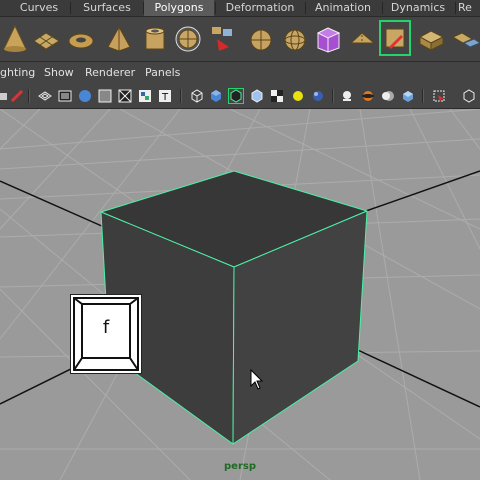 The height and width of the screenshot is (480, 480). What do you see at coordinates (295, 38) in the screenshot?
I see `smooth-icon` at bounding box center [295, 38].